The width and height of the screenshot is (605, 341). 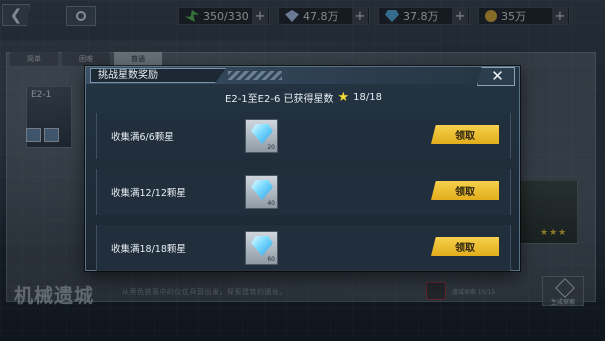 I want to click on reward-row: 收集满6/6颗星 20 领取, so click(x=303, y=136).